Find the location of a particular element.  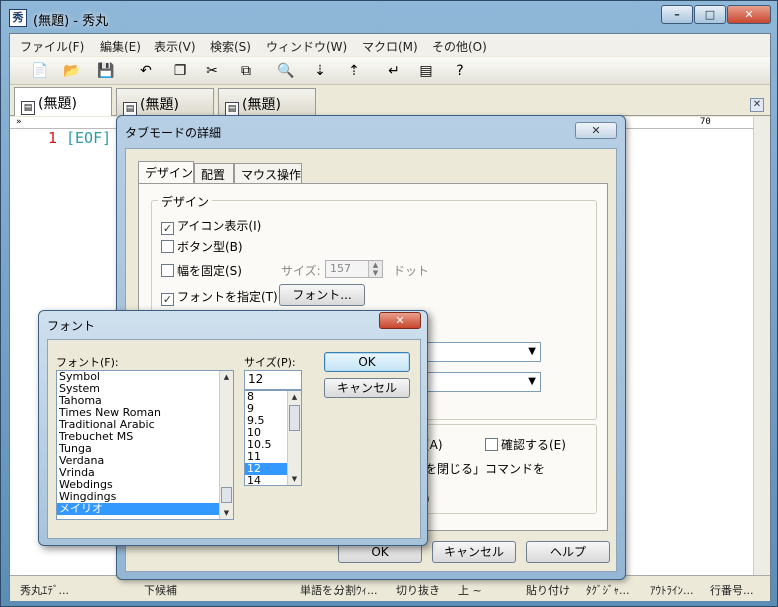

dialog-title: フォント is located at coordinates (71, 326).